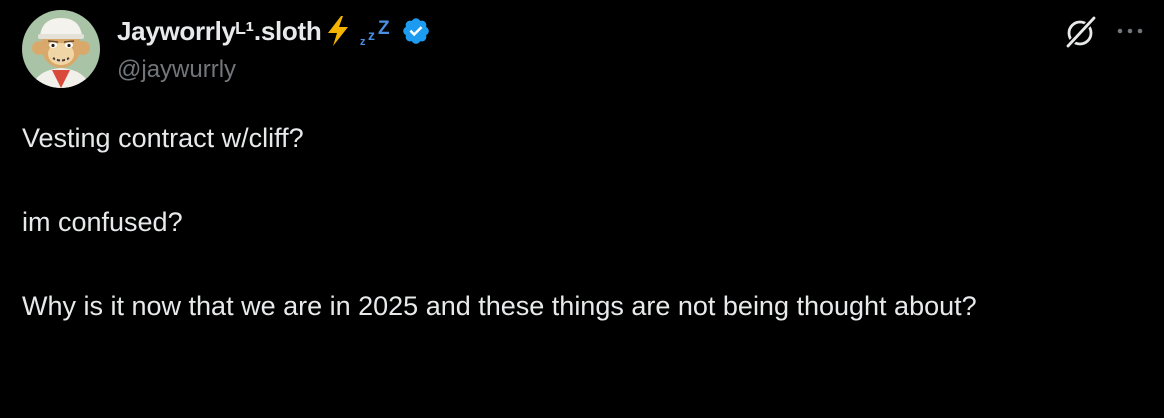 The image size is (1164, 418). I want to click on zzz-icon: z z Z, so click(375, 33).